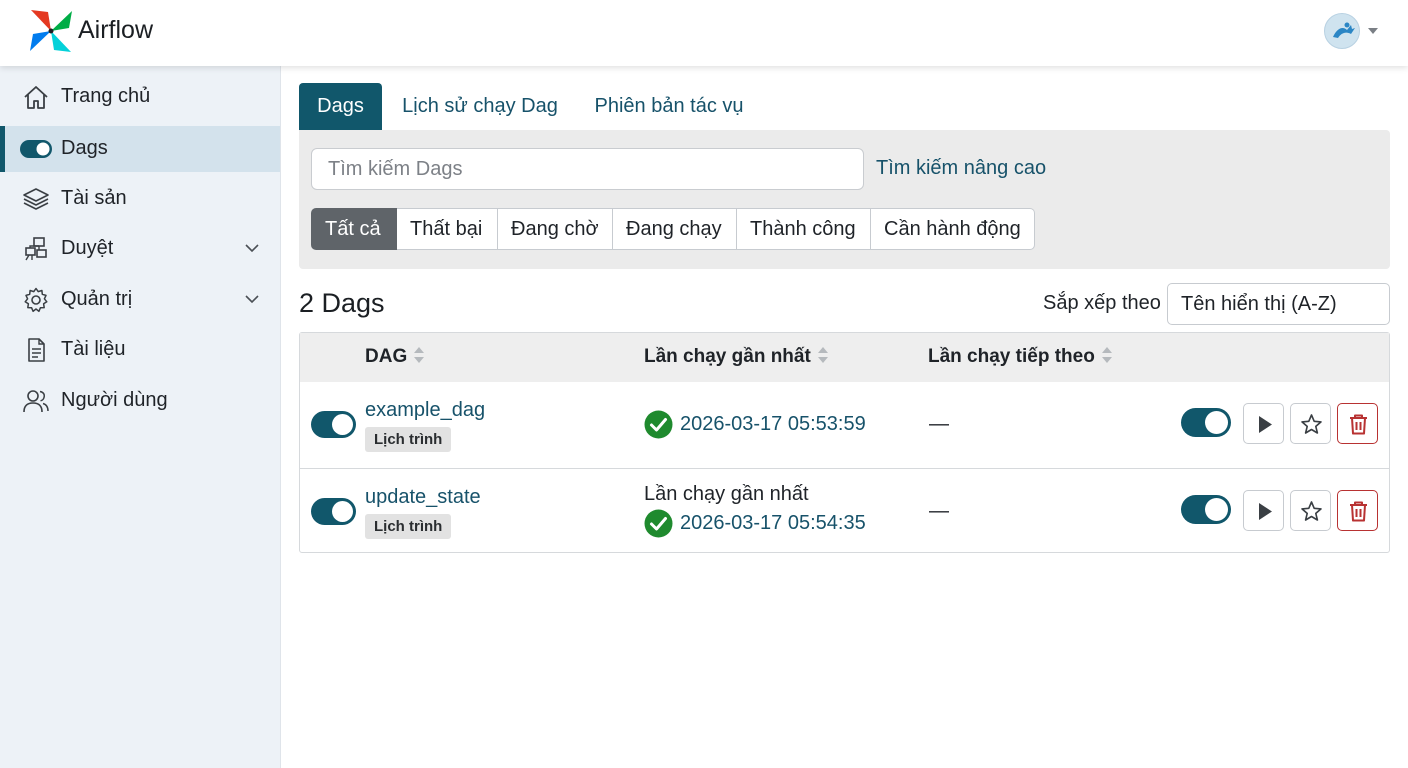 This screenshot has height=768, width=1408. Describe the element at coordinates (395, 357) in the screenshot. I see `column-header-dag: DAG` at that location.